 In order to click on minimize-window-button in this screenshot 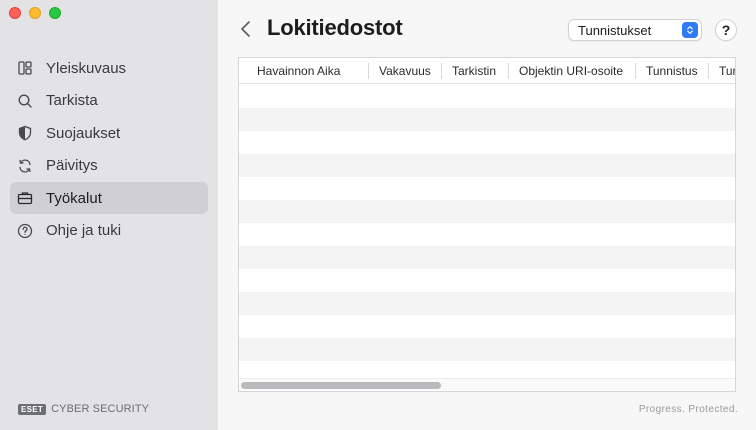, I will do `click(35, 13)`.